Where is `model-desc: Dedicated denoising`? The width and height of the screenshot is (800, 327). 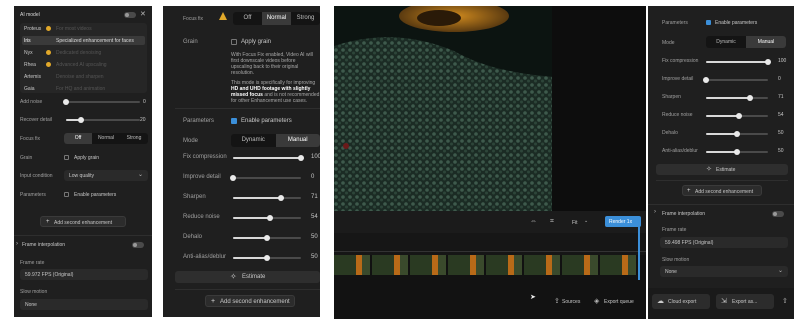
model-desc: Dedicated denoising is located at coordinates (79, 53).